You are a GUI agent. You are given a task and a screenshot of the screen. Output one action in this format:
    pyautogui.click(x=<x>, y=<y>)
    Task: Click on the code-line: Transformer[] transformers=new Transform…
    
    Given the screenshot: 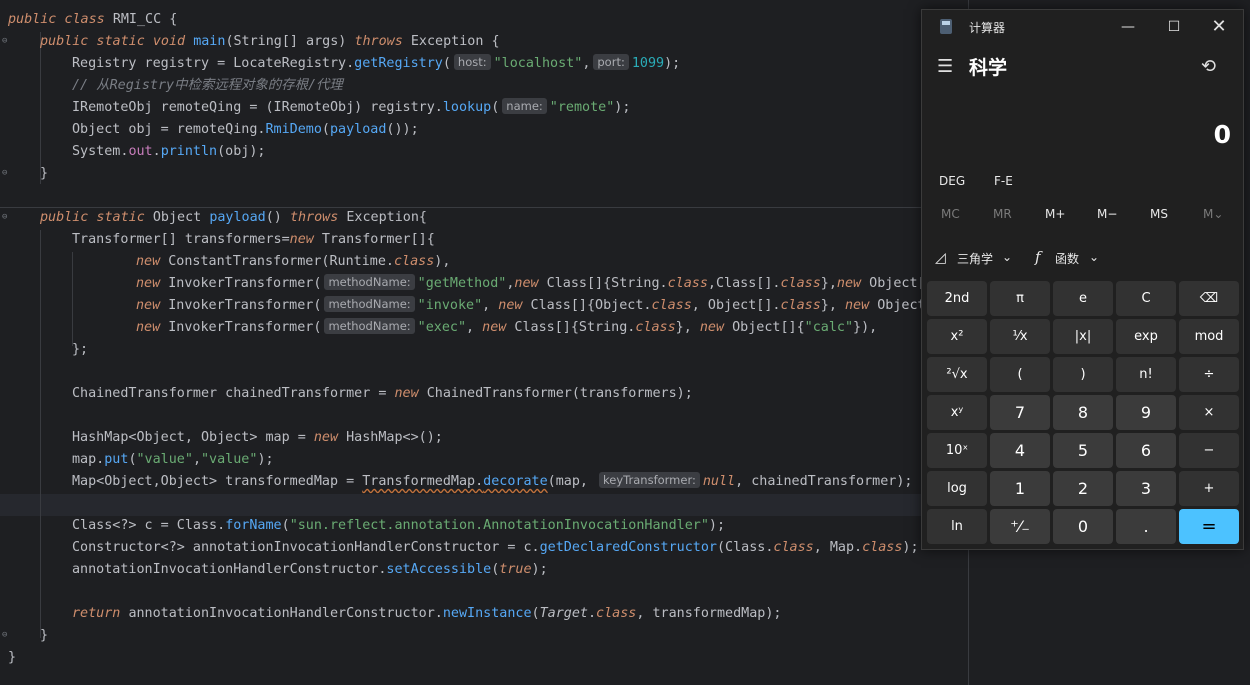 What is the action you would take?
    pyautogui.click(x=253, y=240)
    